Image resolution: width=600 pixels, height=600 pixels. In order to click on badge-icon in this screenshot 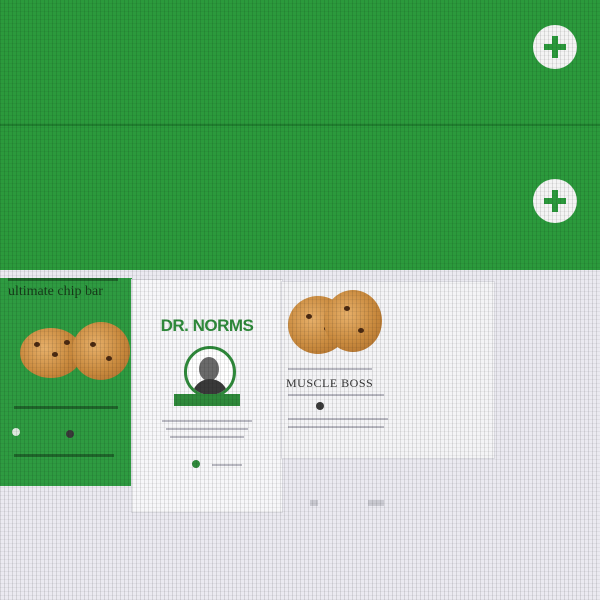, I will do `click(16, 432)`.